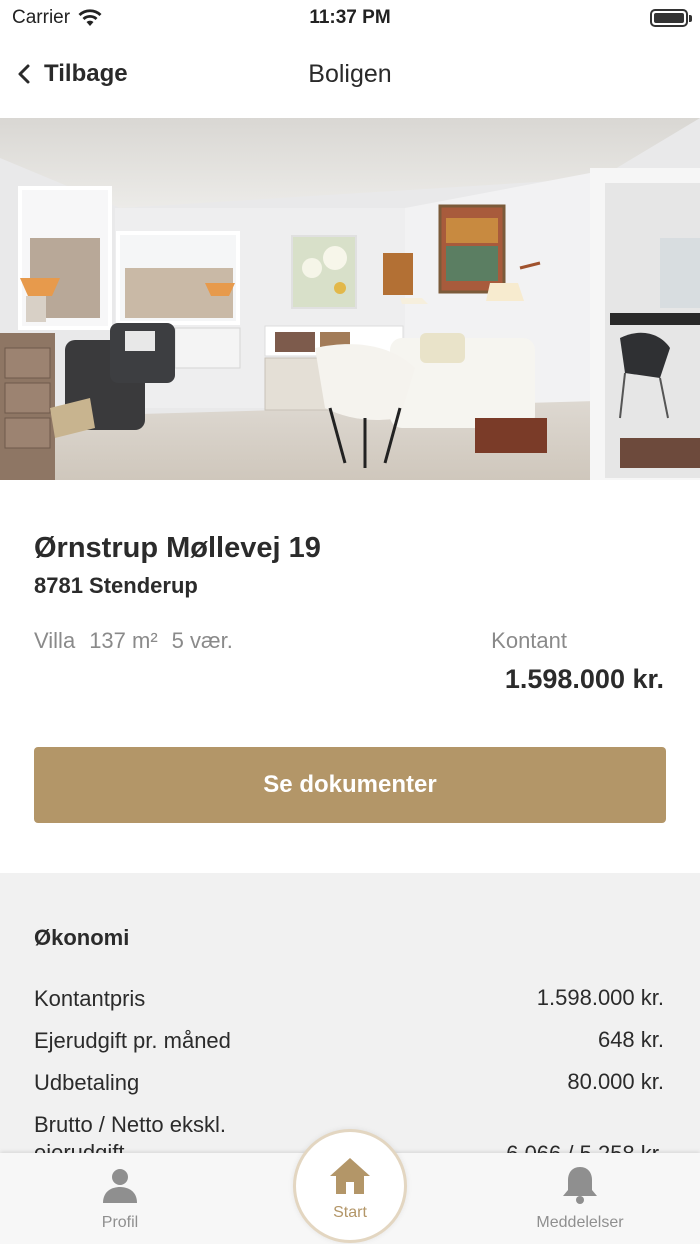 The image size is (700, 1244). Describe the element at coordinates (350, 74) in the screenshot. I see `page-title: Boligen` at that location.